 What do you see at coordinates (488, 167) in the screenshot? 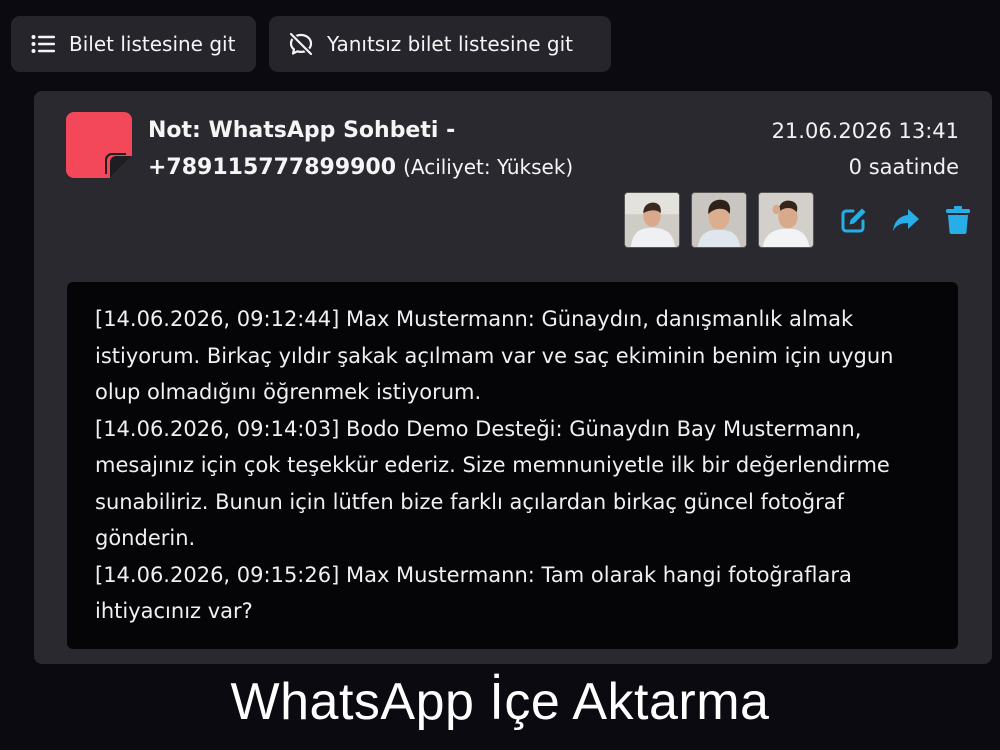
I see `urgency-label: (Aciliyet: Yüksek)` at bounding box center [488, 167].